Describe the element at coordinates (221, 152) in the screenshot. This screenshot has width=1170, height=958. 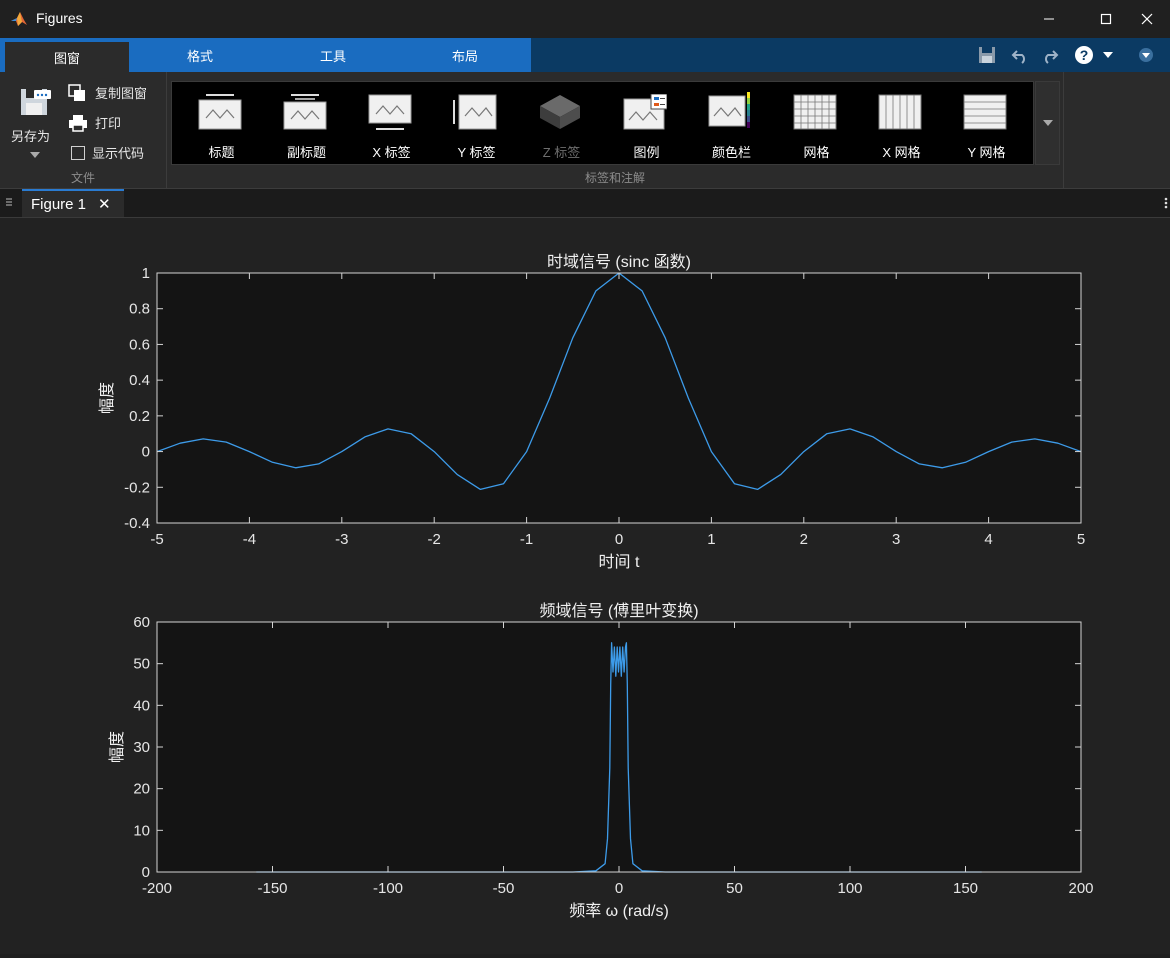
I see `title-label: 标题` at that location.